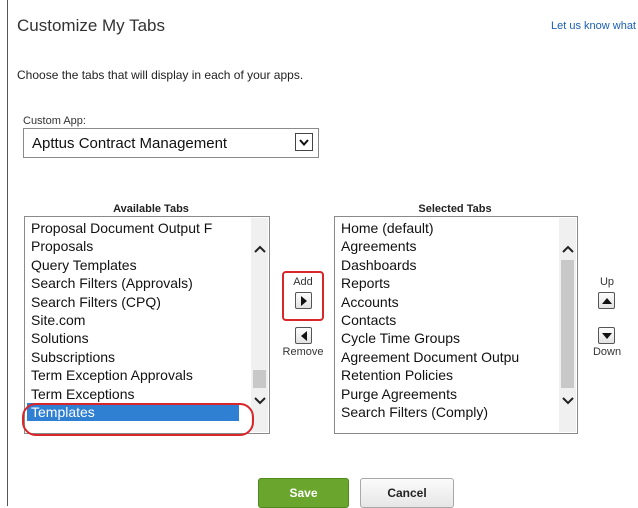 This screenshot has width=638, height=508. Describe the element at coordinates (430, 320) in the screenshot. I see `list-item: Contacts` at that location.